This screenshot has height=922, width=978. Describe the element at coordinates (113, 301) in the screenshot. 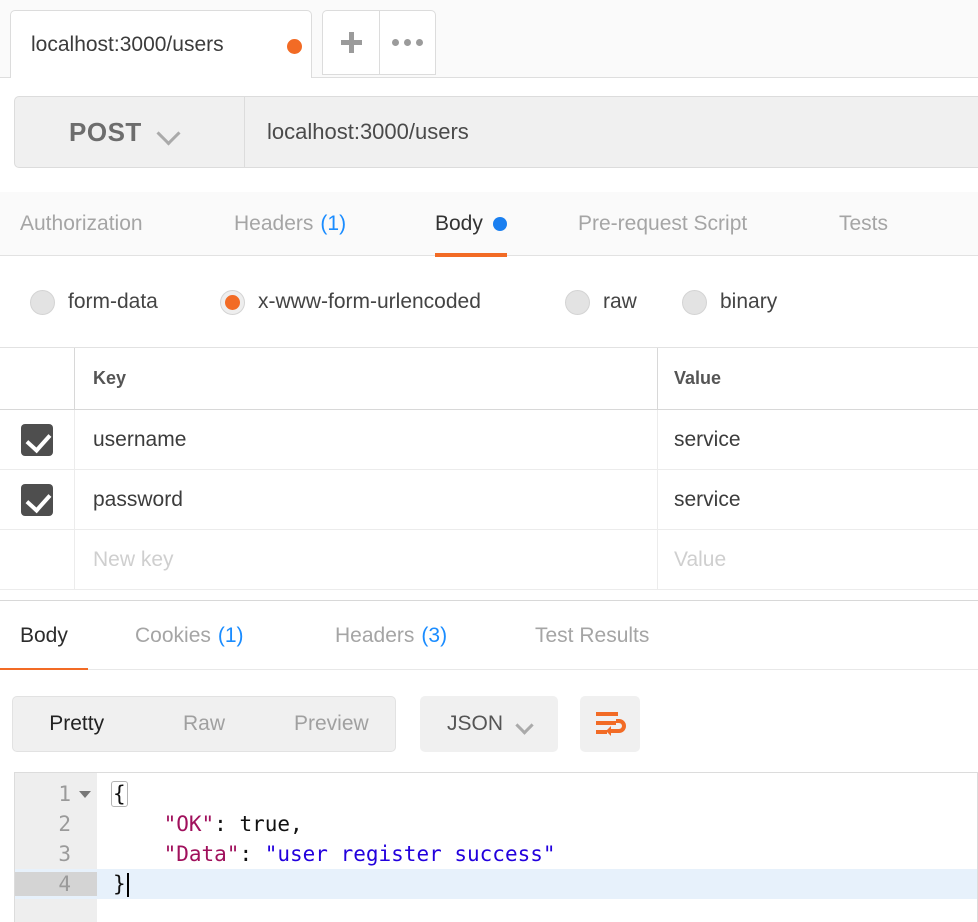

I see `radio-label: form-data` at that location.